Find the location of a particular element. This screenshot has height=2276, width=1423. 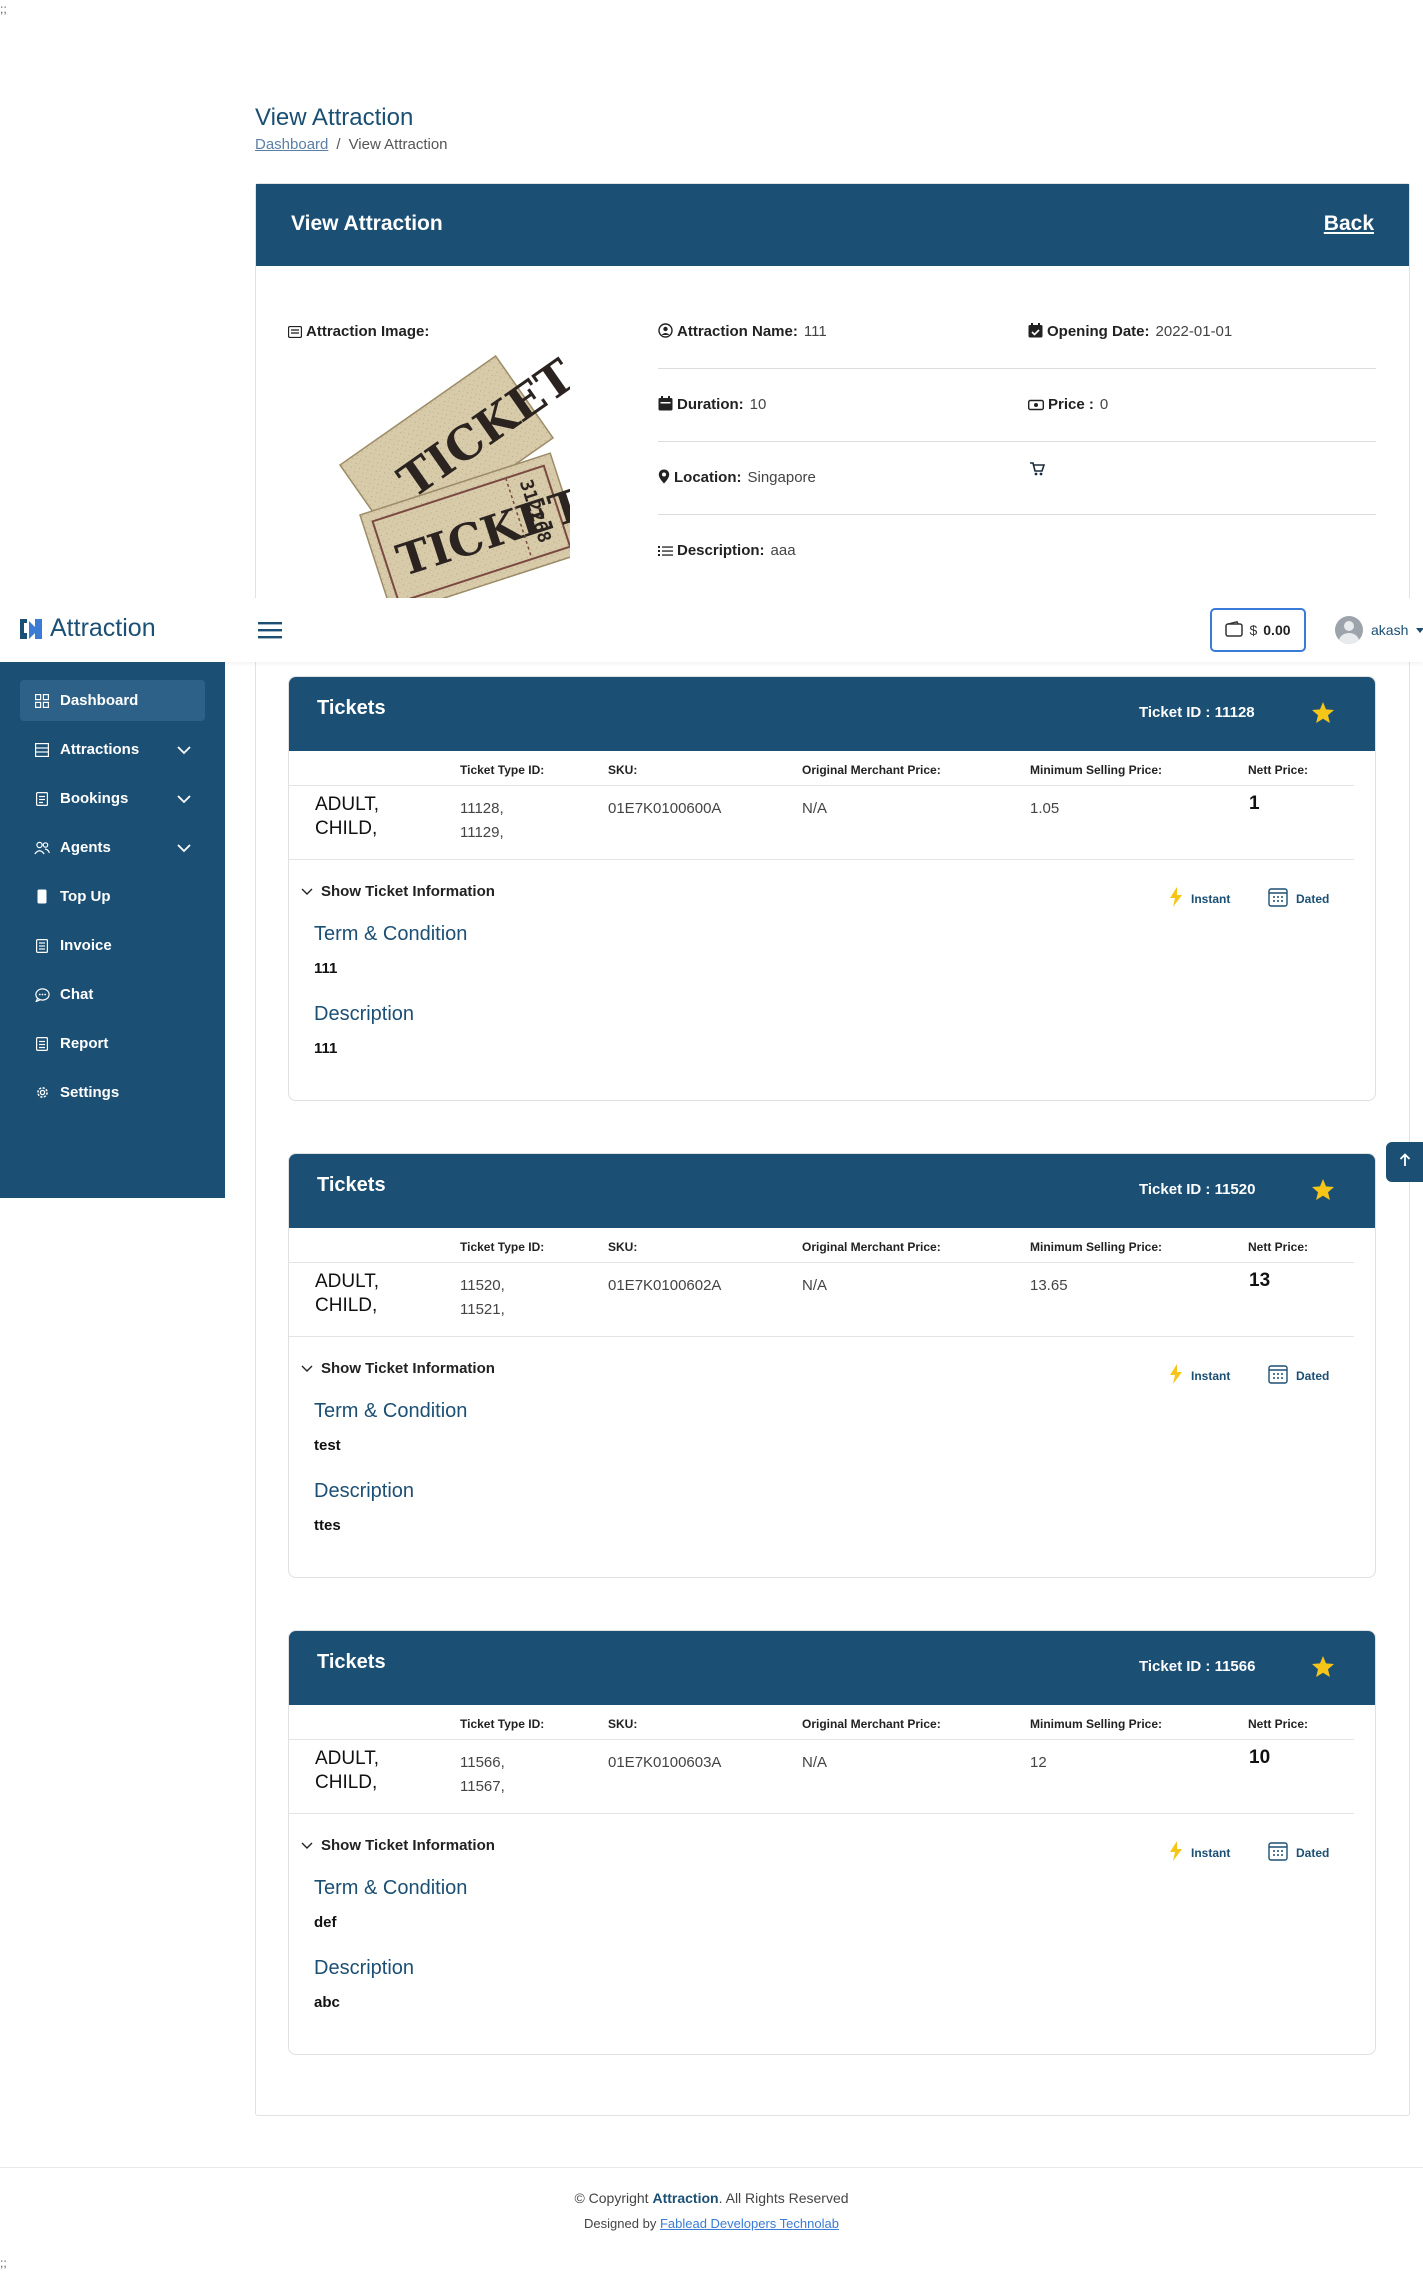

scroll-to-top-button is located at coordinates (1404, 1162).